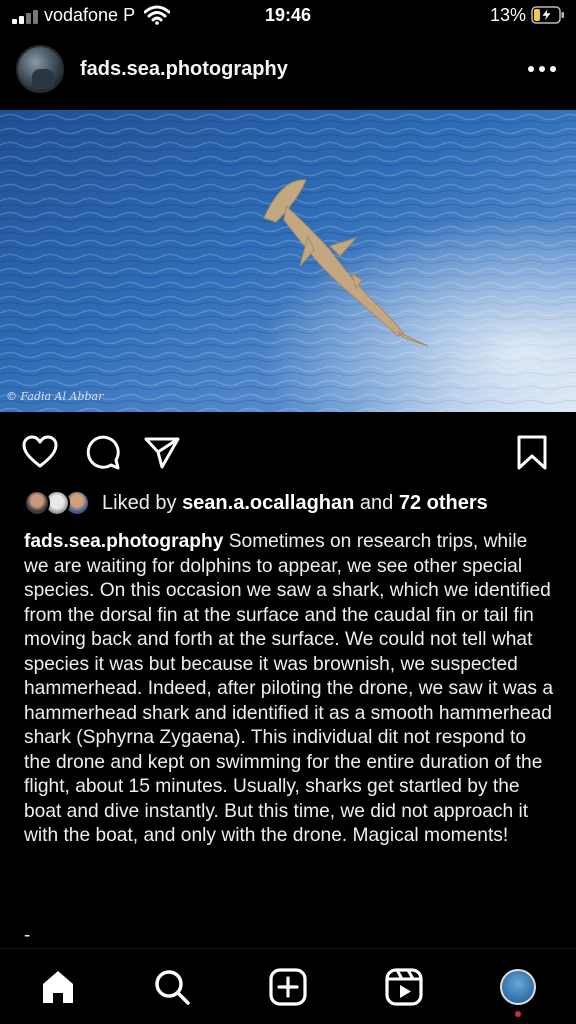  Describe the element at coordinates (542, 69) in the screenshot. I see `more-icon` at that location.